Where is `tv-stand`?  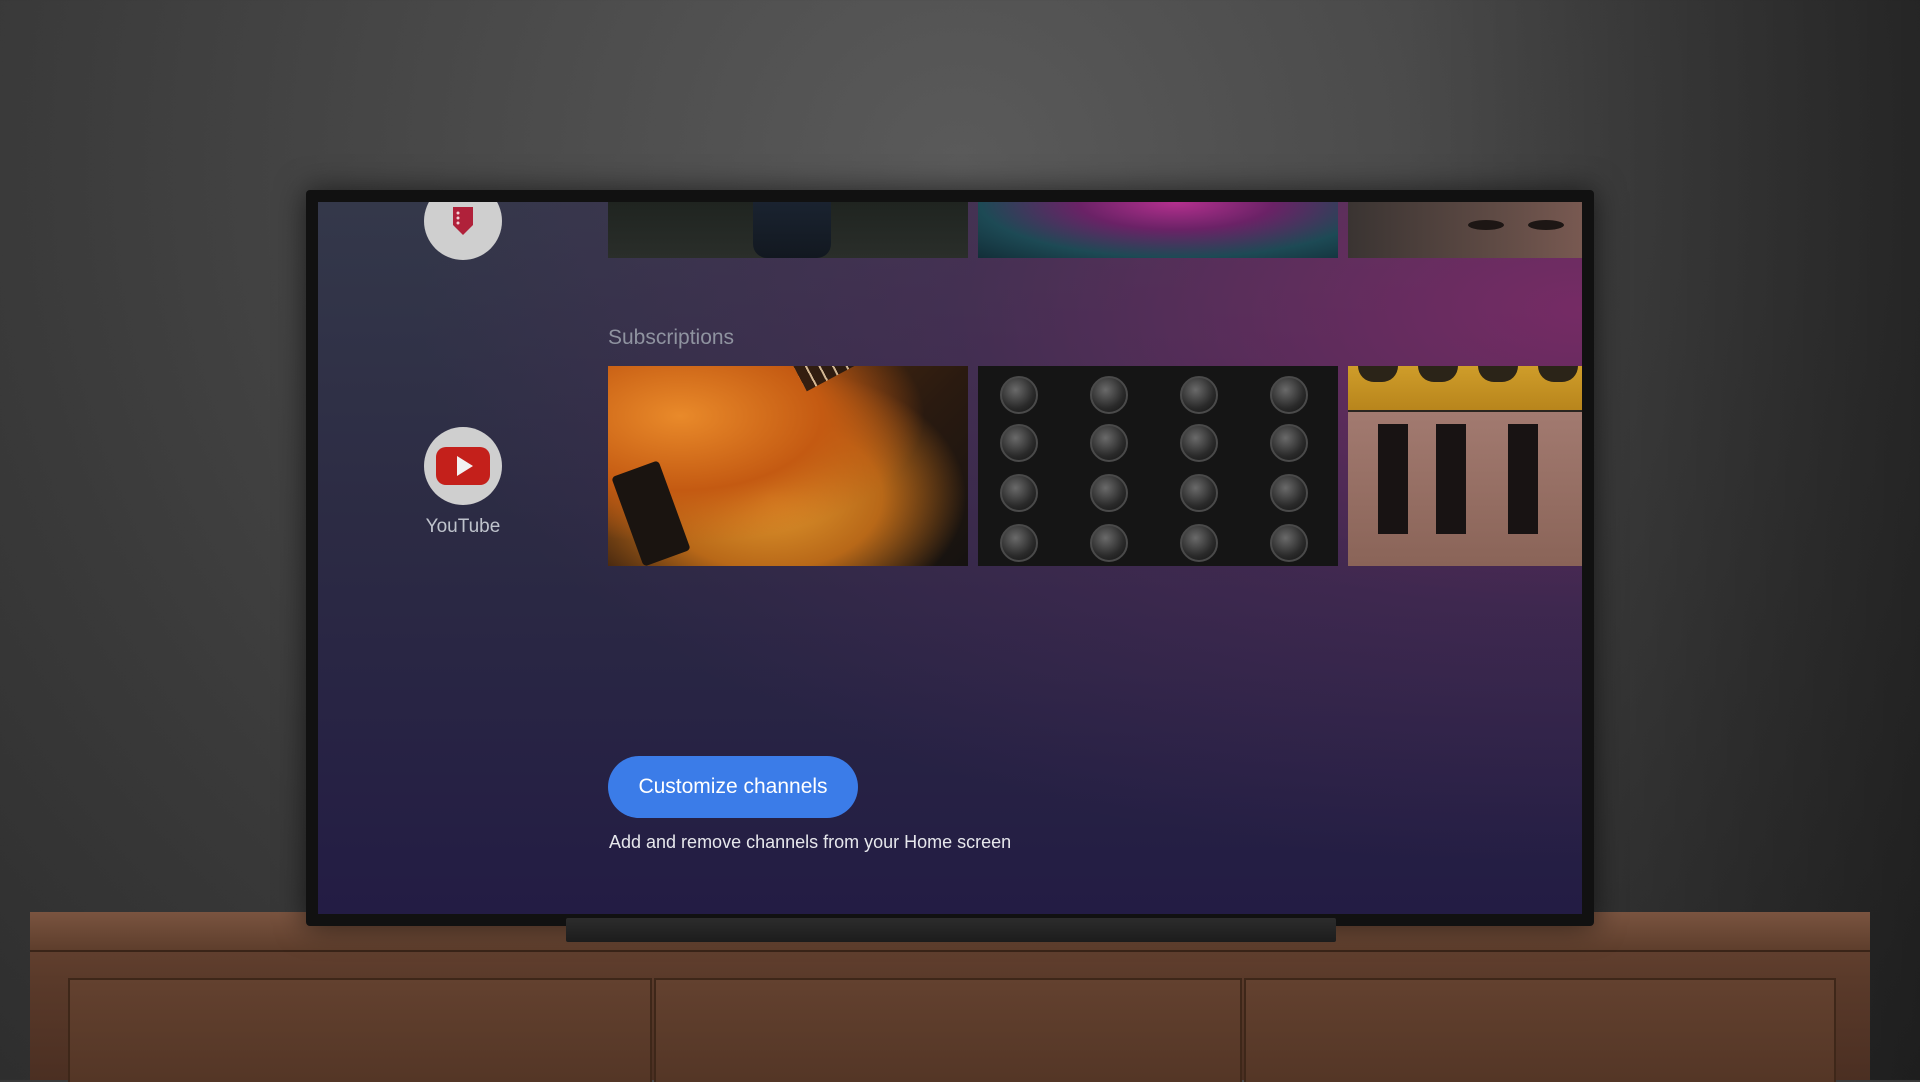
tv-stand is located at coordinates (951, 930).